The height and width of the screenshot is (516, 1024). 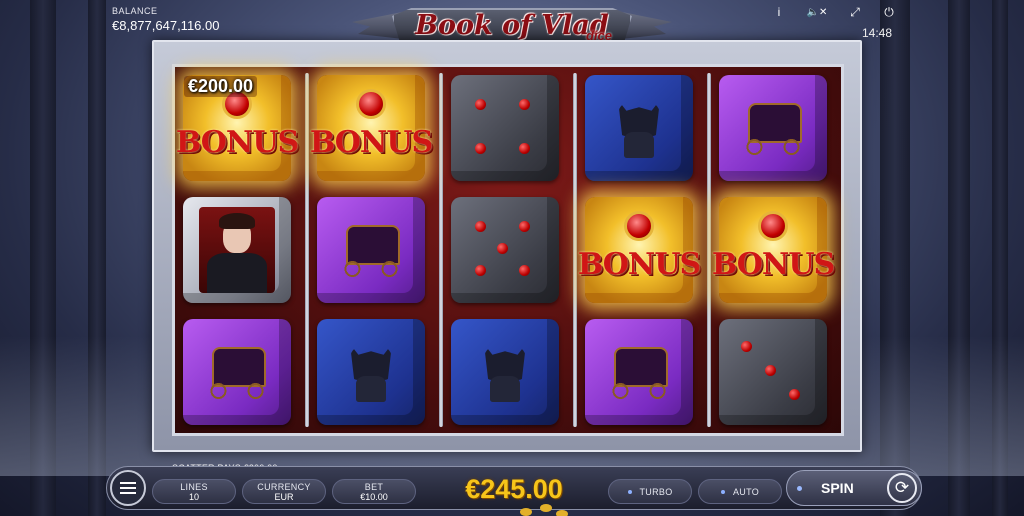 What do you see at coordinates (284, 486) in the screenshot?
I see `currency-label: CURRENCY` at bounding box center [284, 486].